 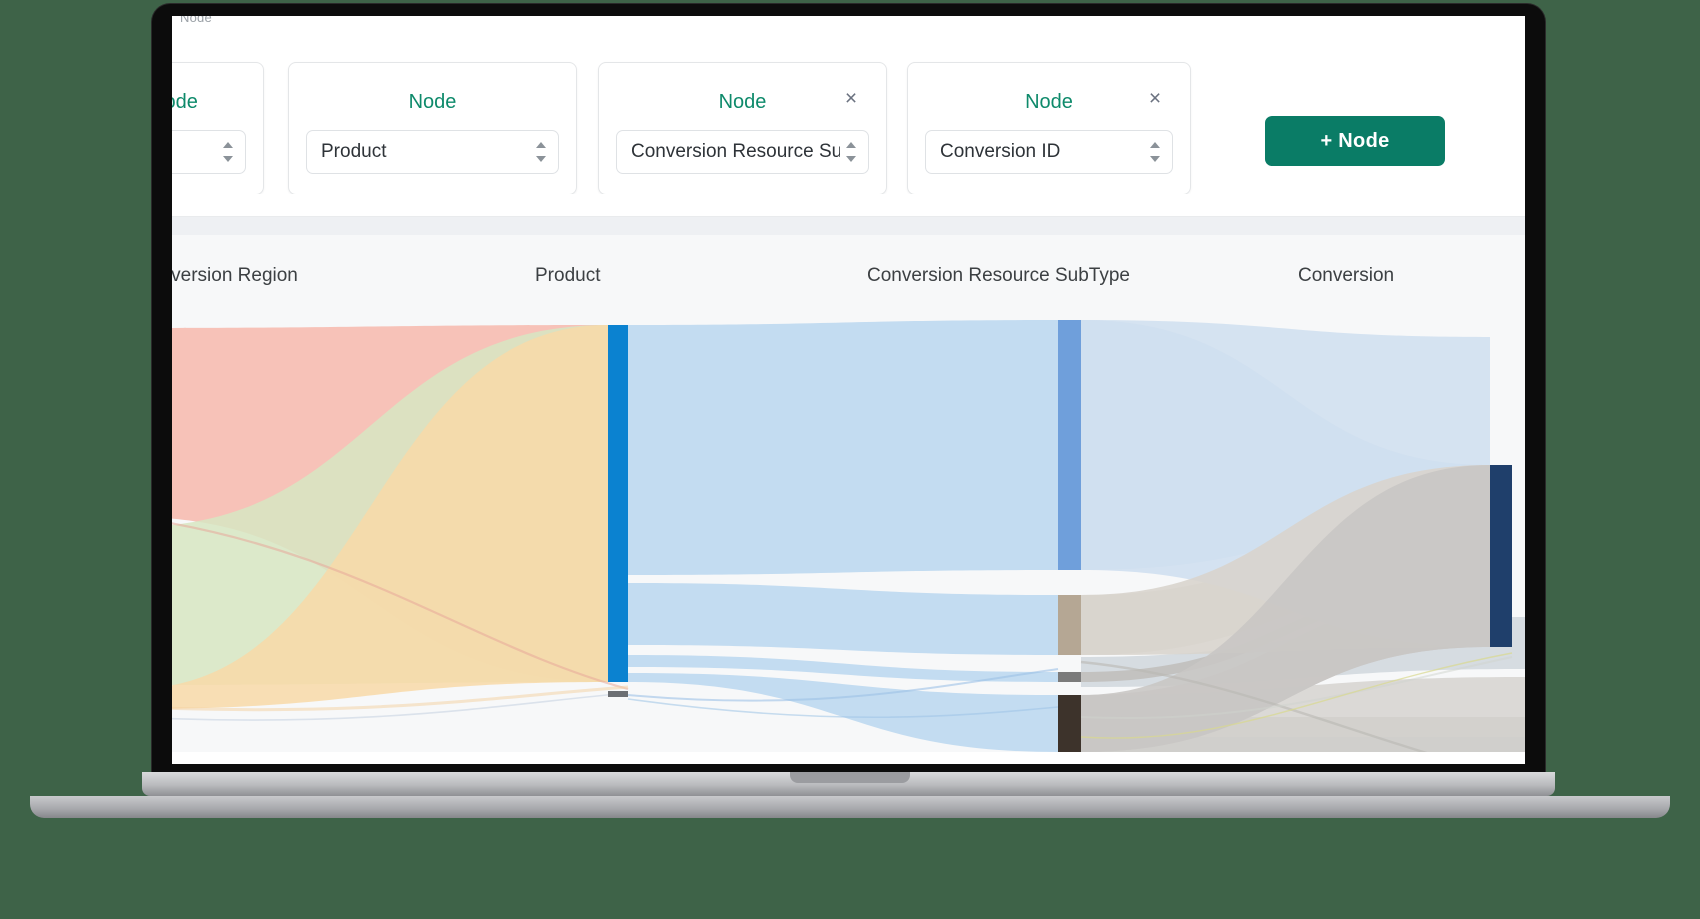 I want to click on node-controls-bar: Node Node Product Node ×, so click(x=848, y=115).